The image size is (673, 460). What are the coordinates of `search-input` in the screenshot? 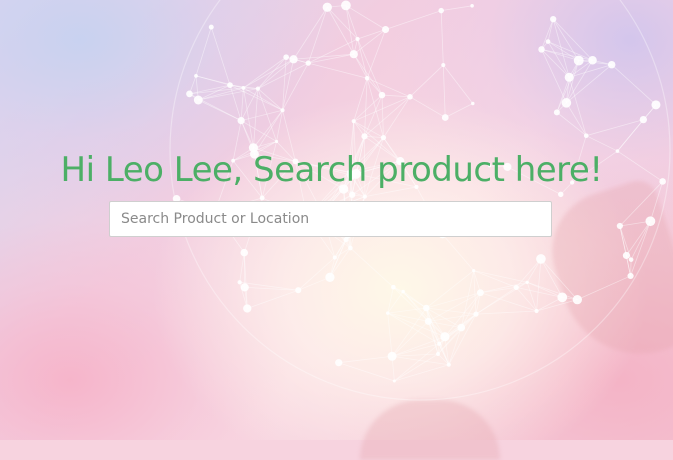 It's located at (330, 219).